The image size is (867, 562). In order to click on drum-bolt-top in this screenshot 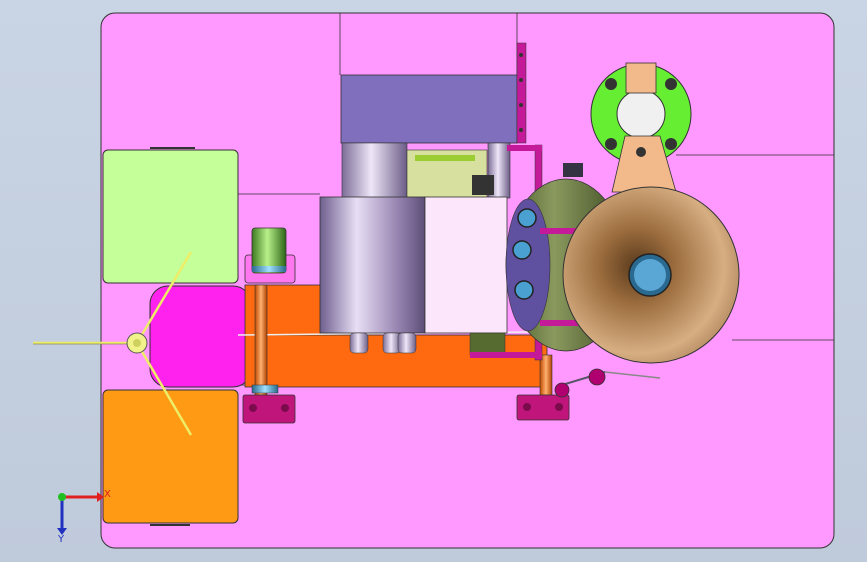, I will do `click(573, 170)`.